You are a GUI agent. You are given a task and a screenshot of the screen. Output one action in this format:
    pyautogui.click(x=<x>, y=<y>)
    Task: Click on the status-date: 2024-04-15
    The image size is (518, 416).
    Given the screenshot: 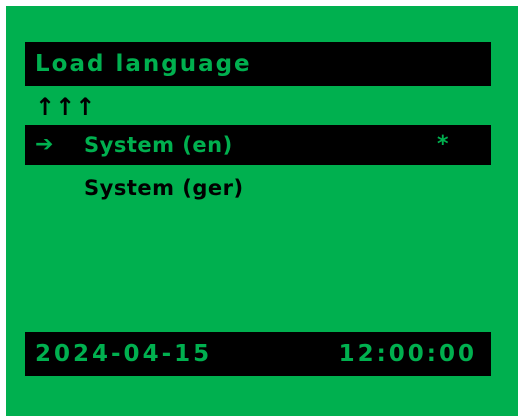 What is the action you would take?
    pyautogui.click(x=124, y=354)
    